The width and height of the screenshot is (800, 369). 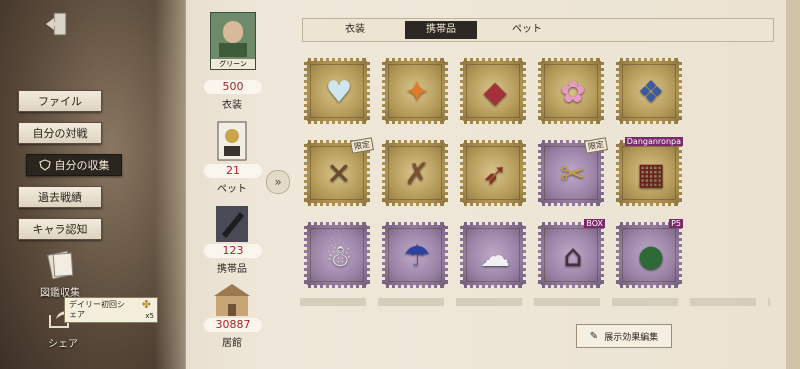 I want to click on pink-orb-icon: ✿, so click(x=573, y=92).